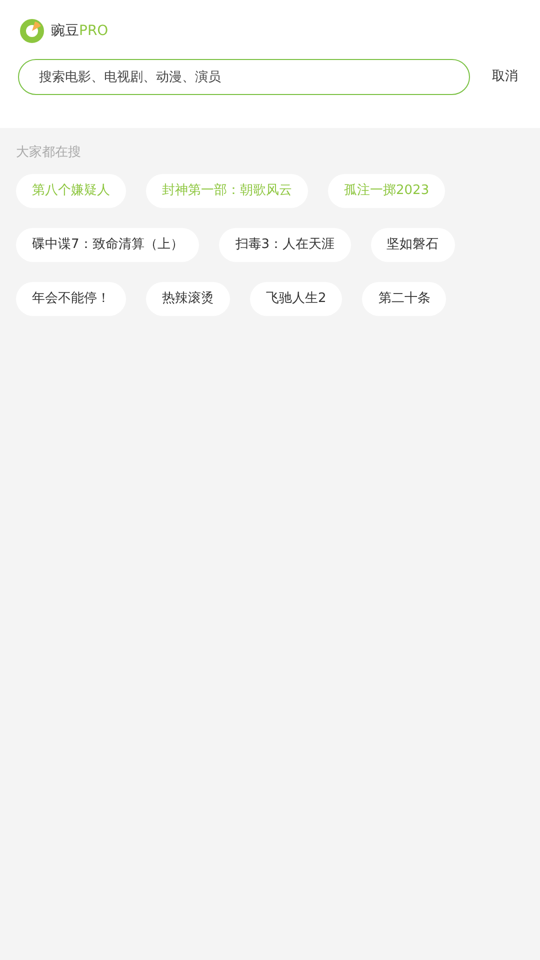 This screenshot has width=540, height=960. What do you see at coordinates (244, 77) in the screenshot?
I see `search-field: 搜索电影、电视剧、动漫、演员` at bounding box center [244, 77].